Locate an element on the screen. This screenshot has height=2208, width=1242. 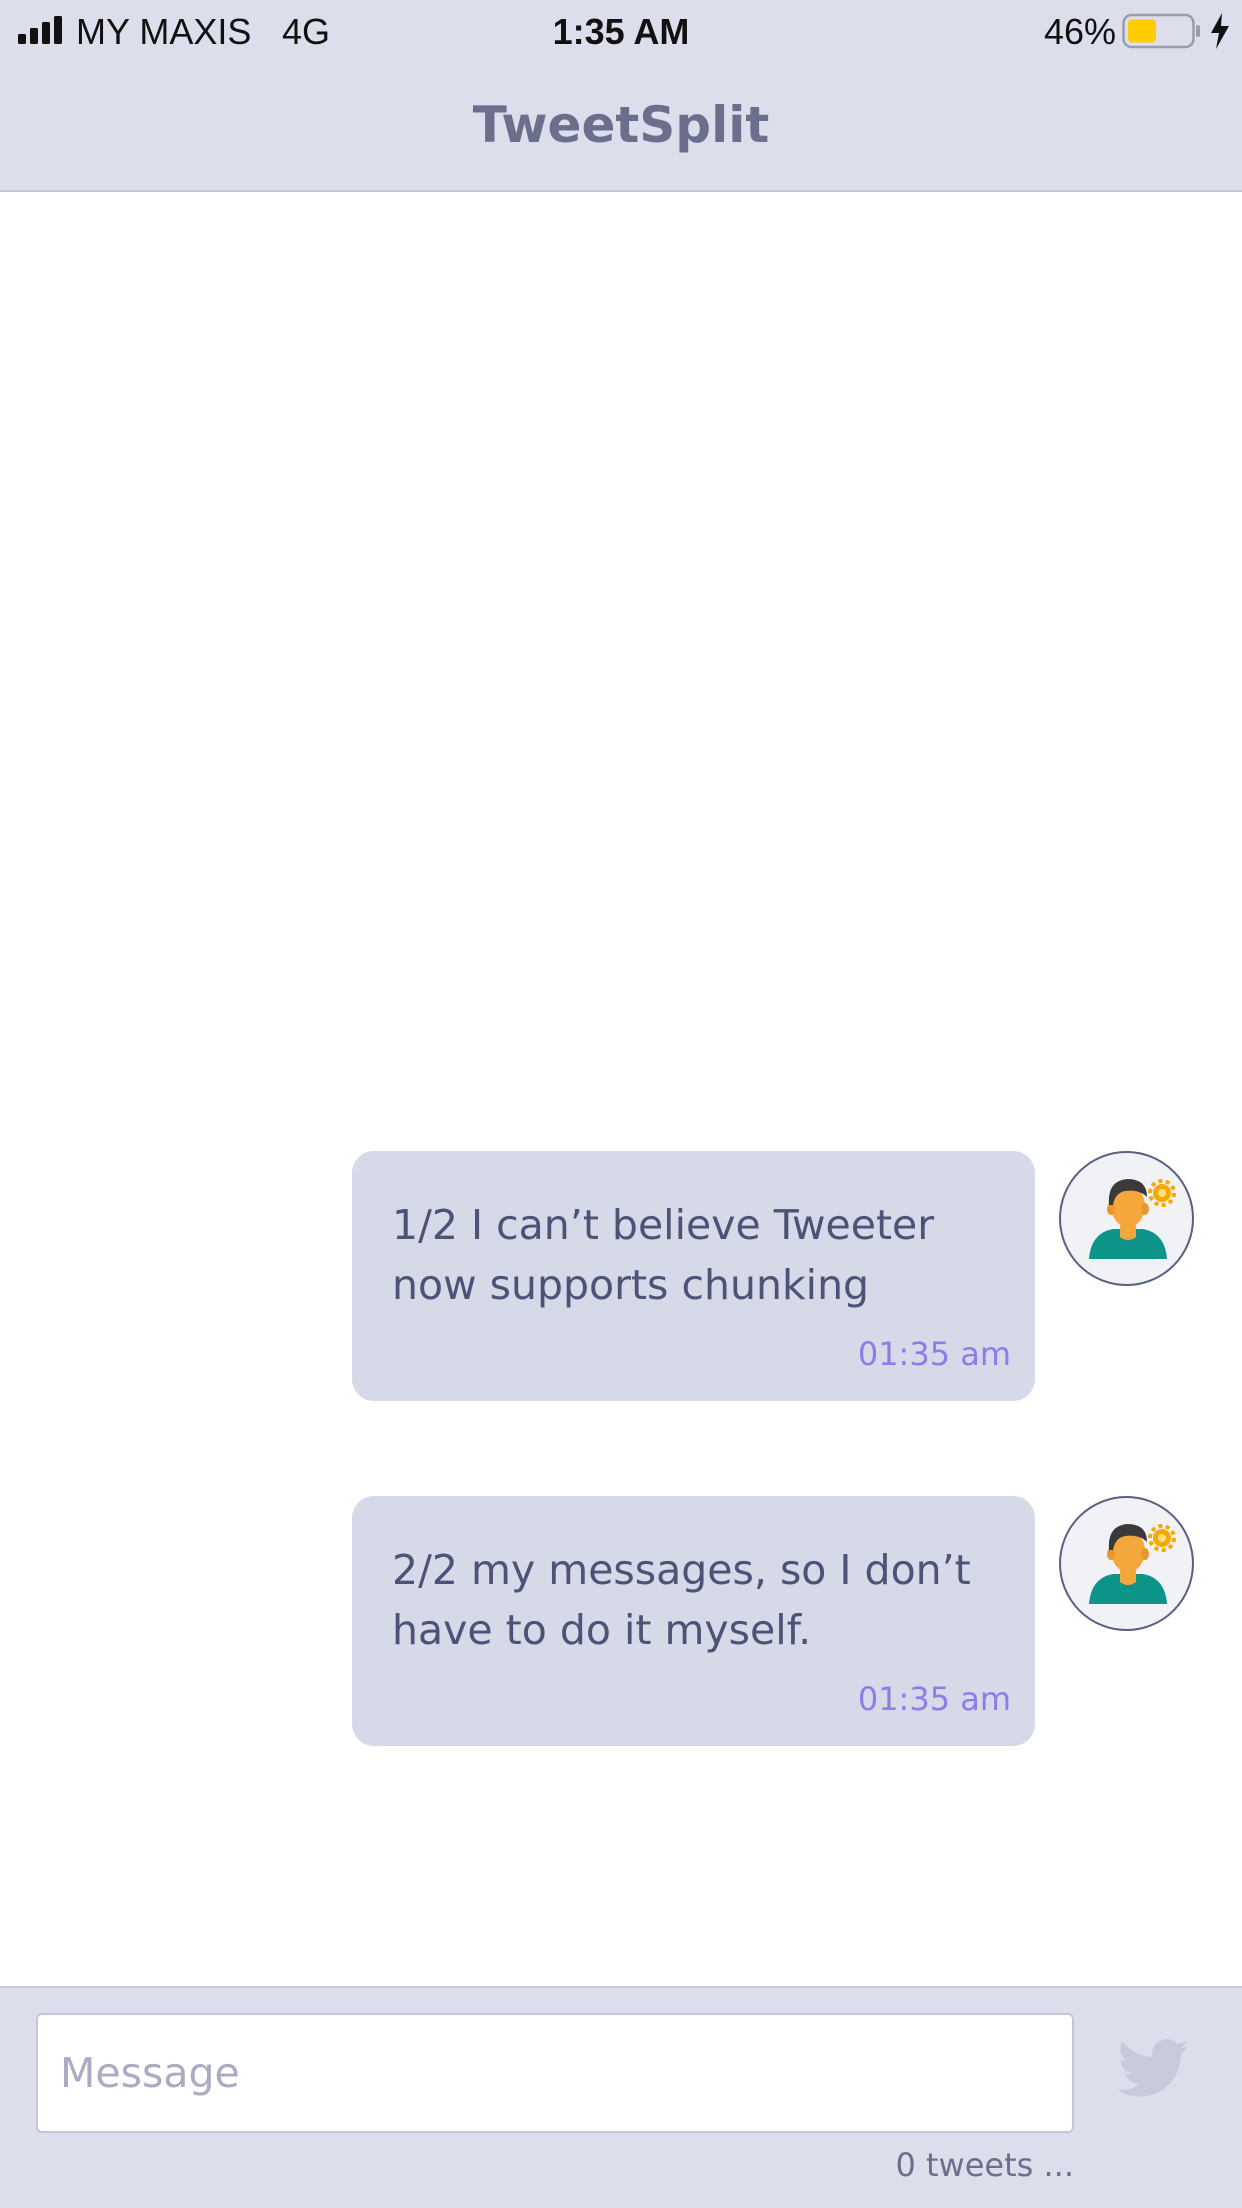
message-input is located at coordinates (555, 2073).